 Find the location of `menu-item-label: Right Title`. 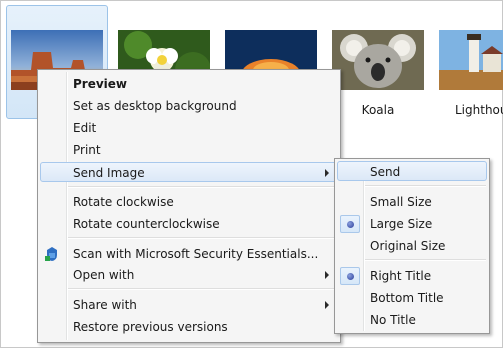

menu-item-label: Right Title is located at coordinates (401, 276).